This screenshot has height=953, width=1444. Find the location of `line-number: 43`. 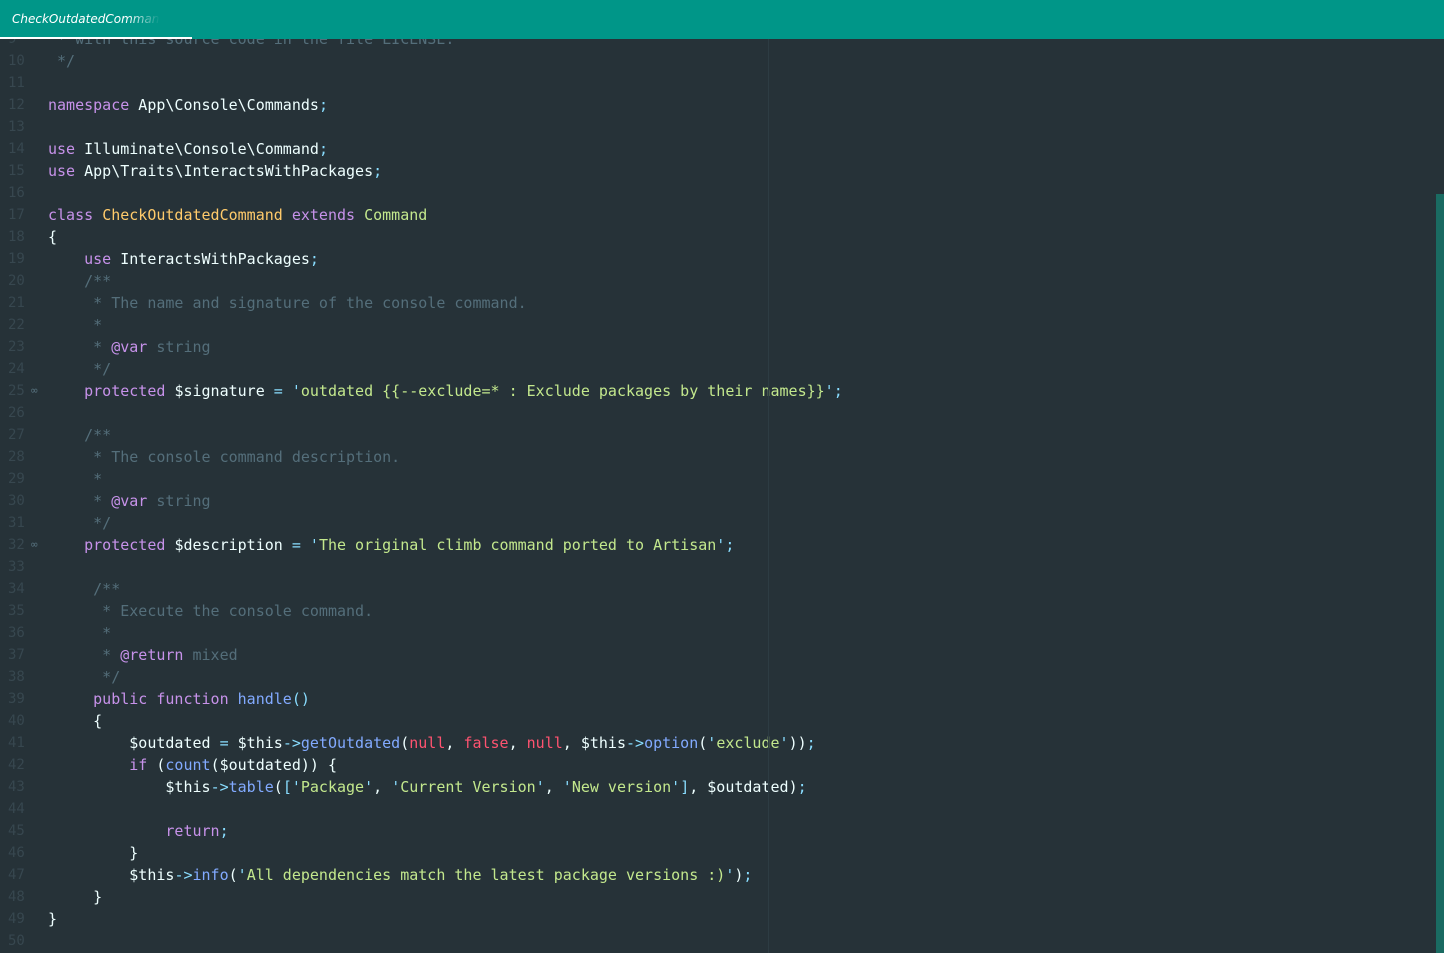

line-number: 43 is located at coordinates (16, 787).